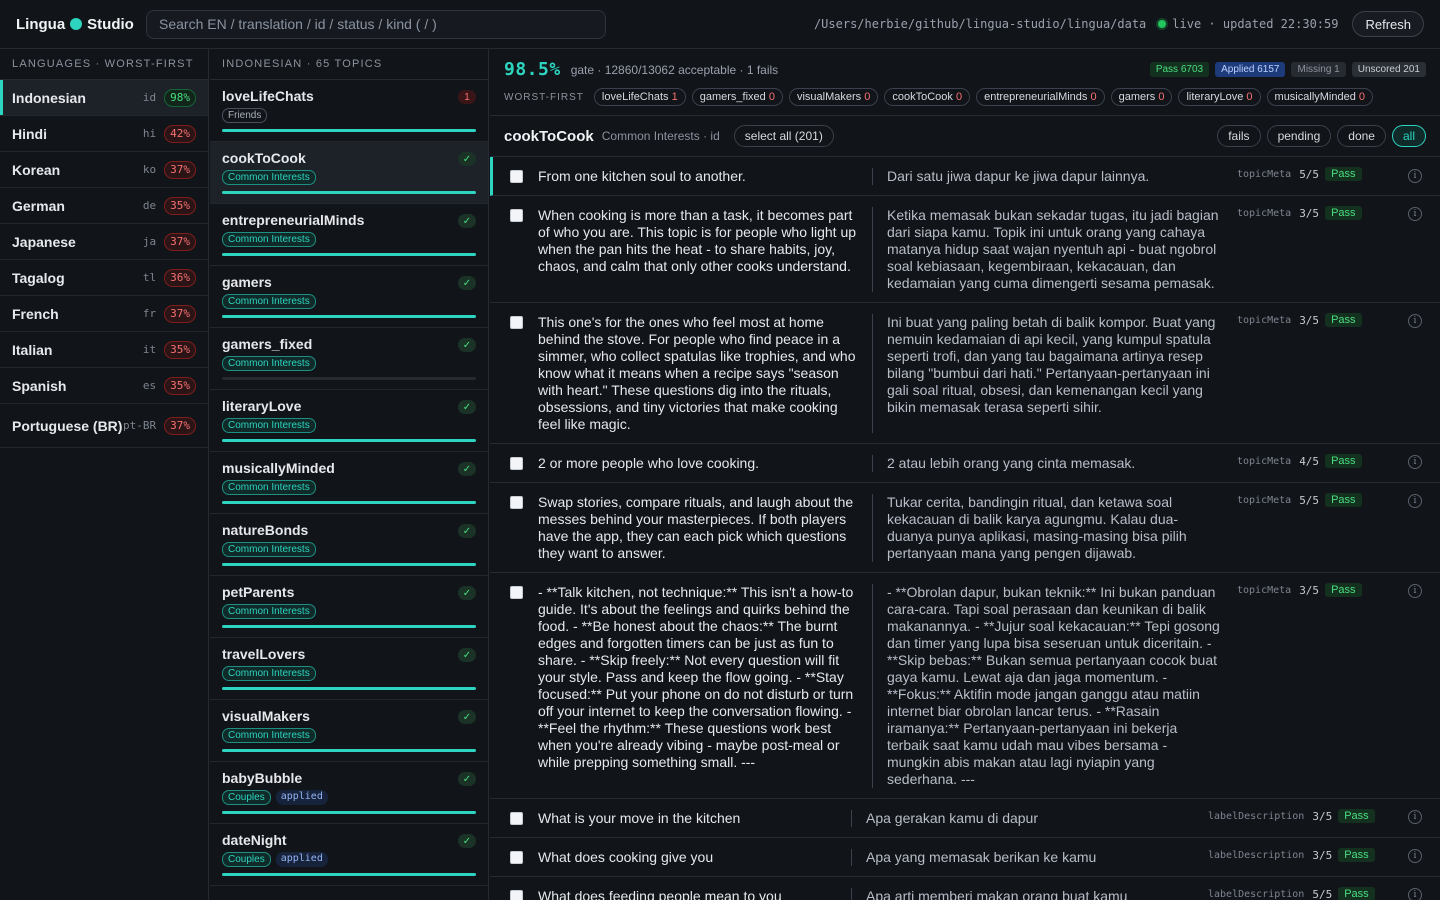  What do you see at coordinates (635, 97) in the screenshot?
I see `worst-topic-name: loveLifeChats` at bounding box center [635, 97].